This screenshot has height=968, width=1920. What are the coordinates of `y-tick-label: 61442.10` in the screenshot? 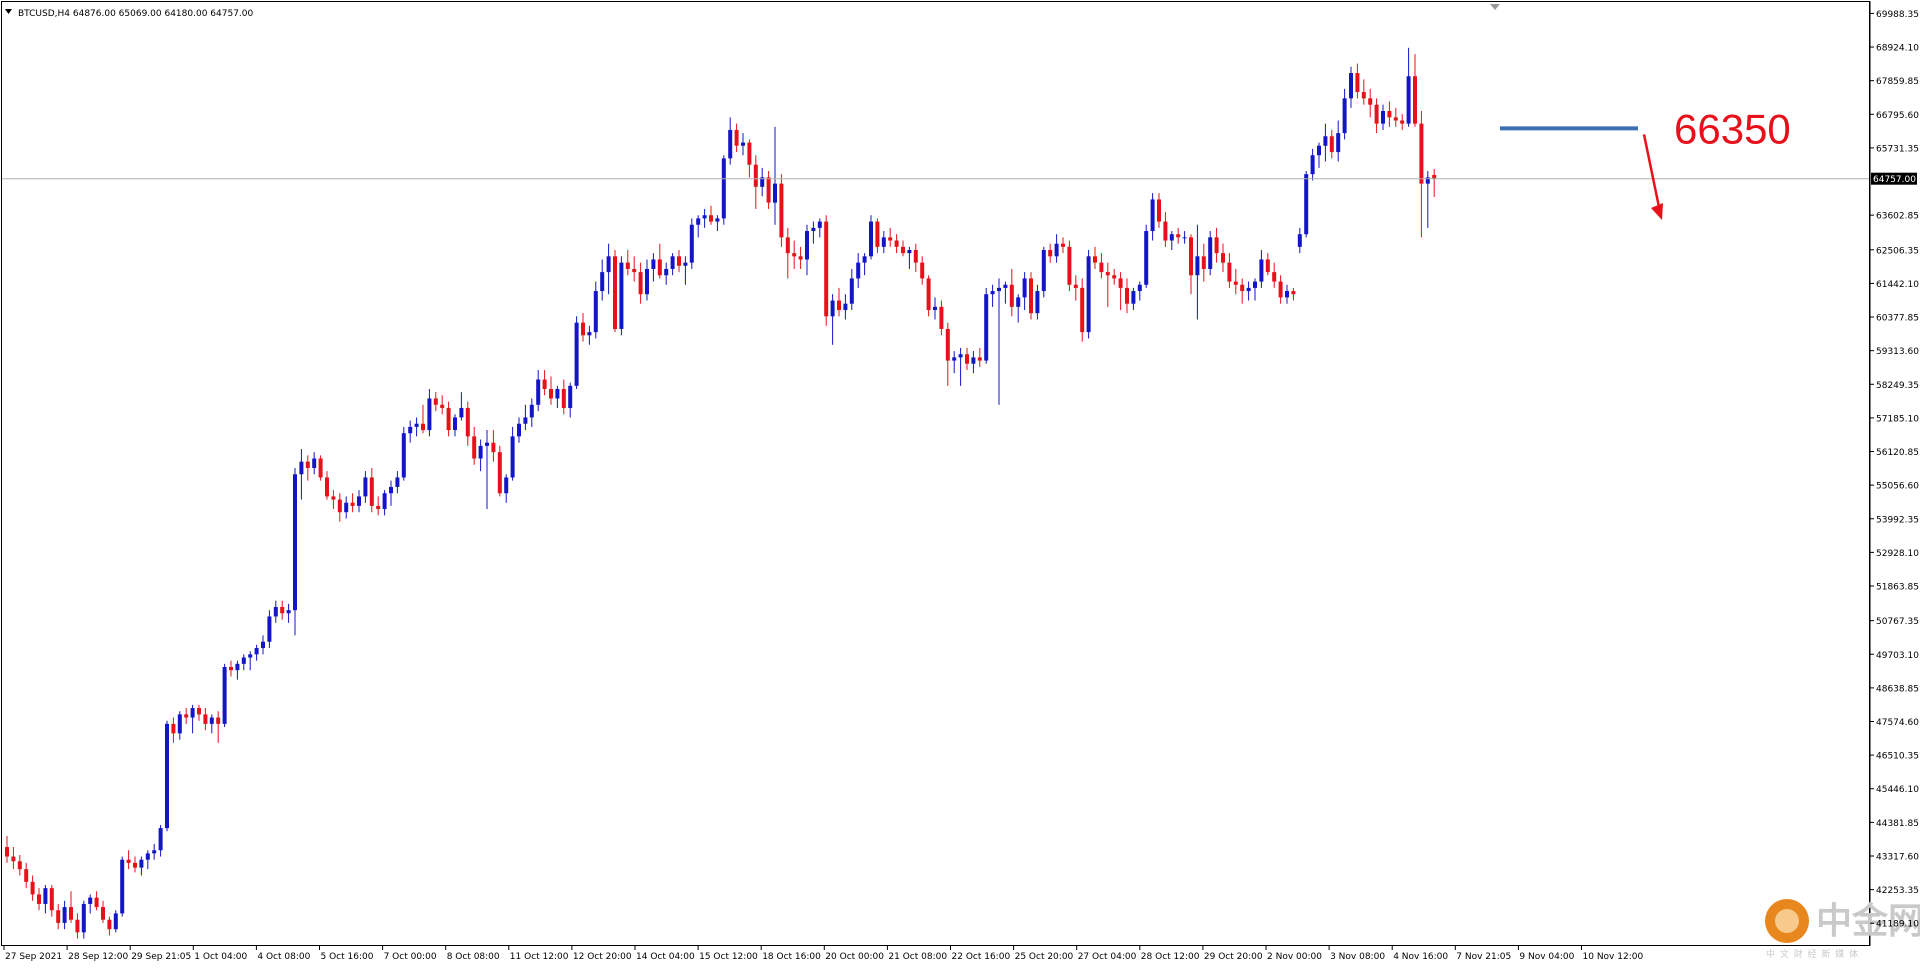 It's located at (1897, 285).